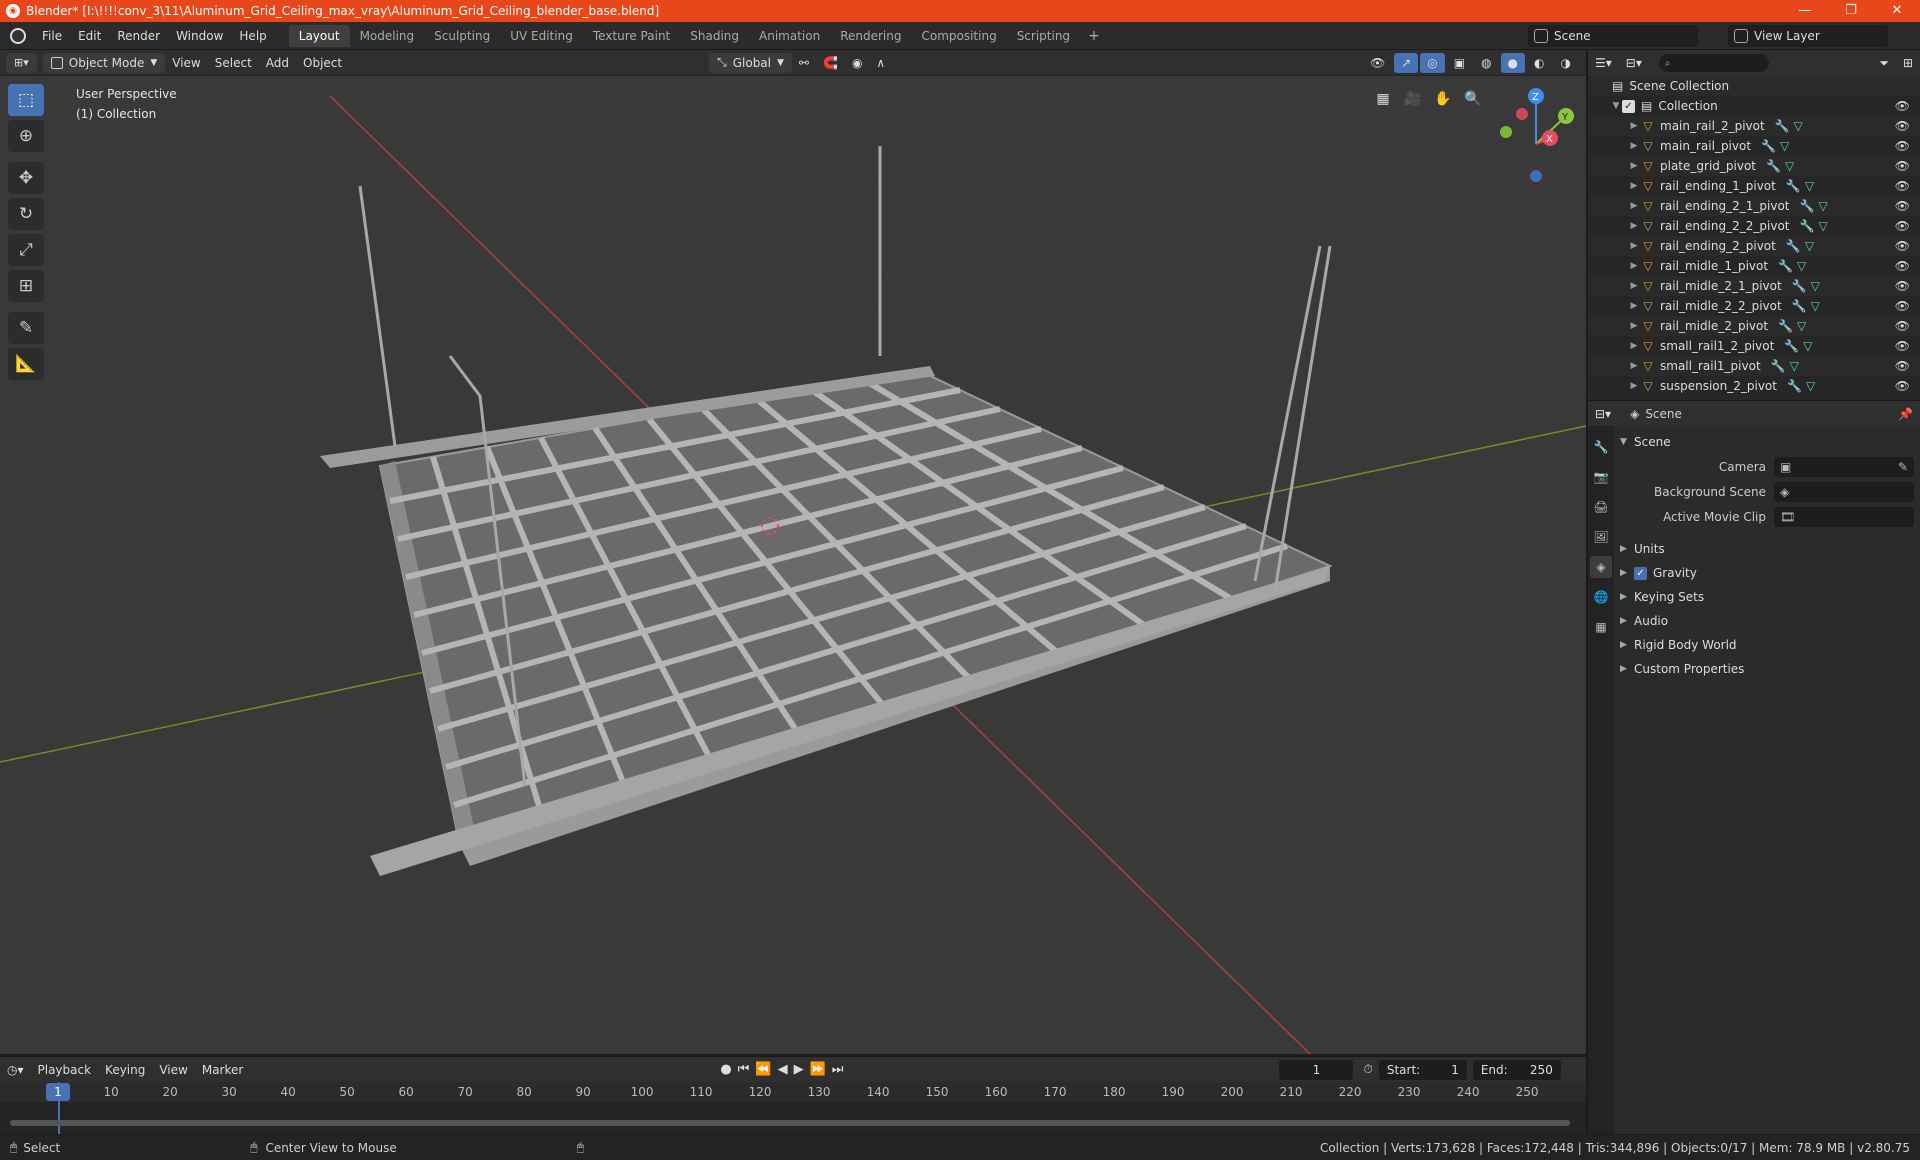 The width and height of the screenshot is (1920, 1160). What do you see at coordinates (1043, 36) in the screenshot?
I see `tab-scripting: Scripting` at bounding box center [1043, 36].